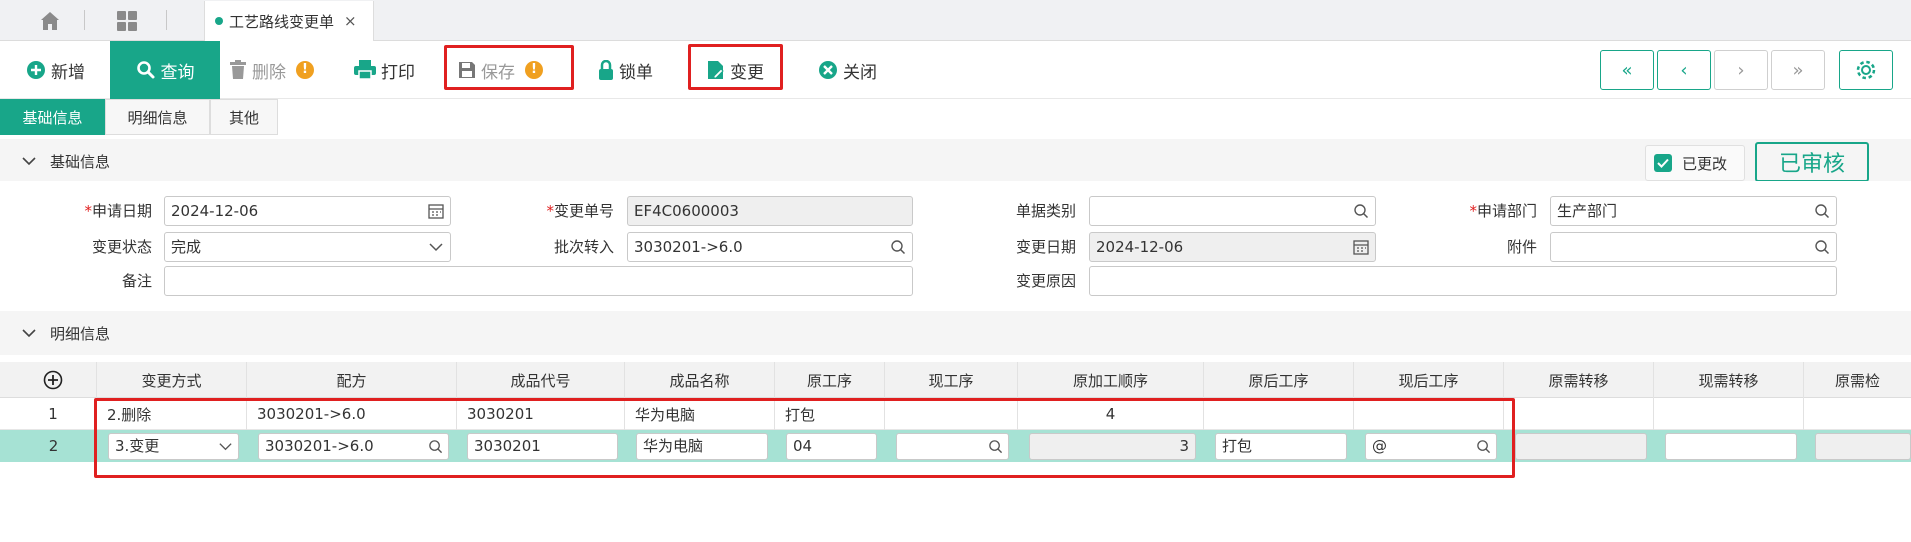 This screenshot has height=542, width=1911. What do you see at coordinates (1581, 446) in the screenshot?
I see `orig-transfer-input` at bounding box center [1581, 446].